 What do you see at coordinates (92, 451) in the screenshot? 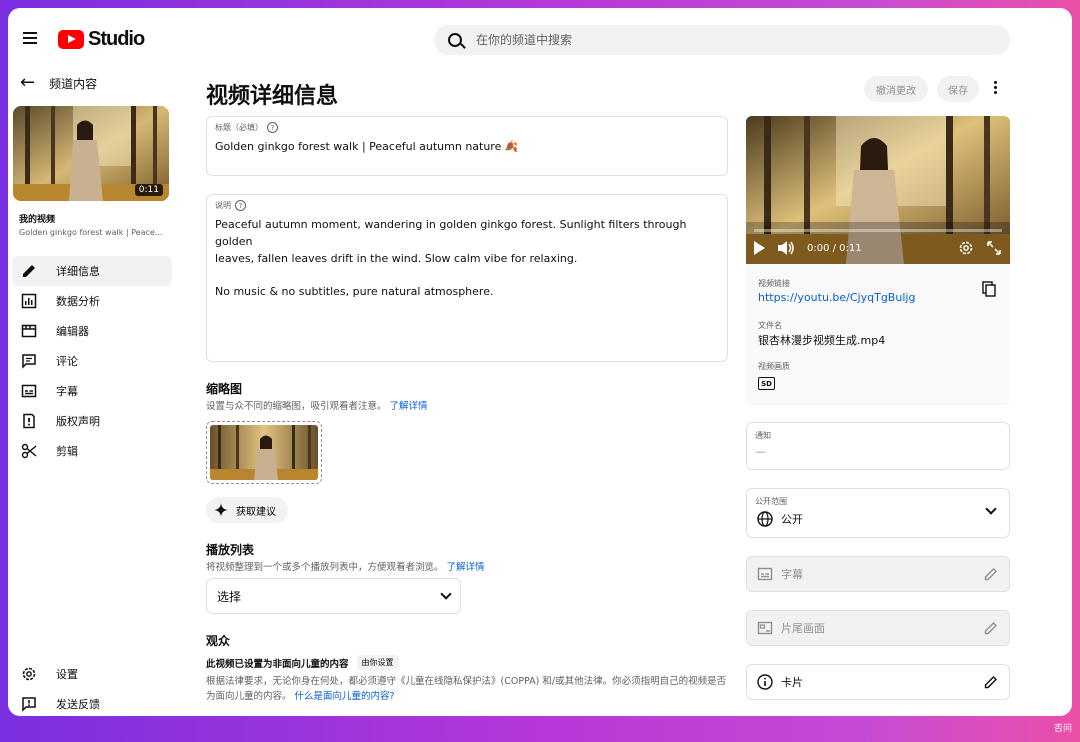
I see `sidebar-item-clips: 剪辑` at bounding box center [92, 451].